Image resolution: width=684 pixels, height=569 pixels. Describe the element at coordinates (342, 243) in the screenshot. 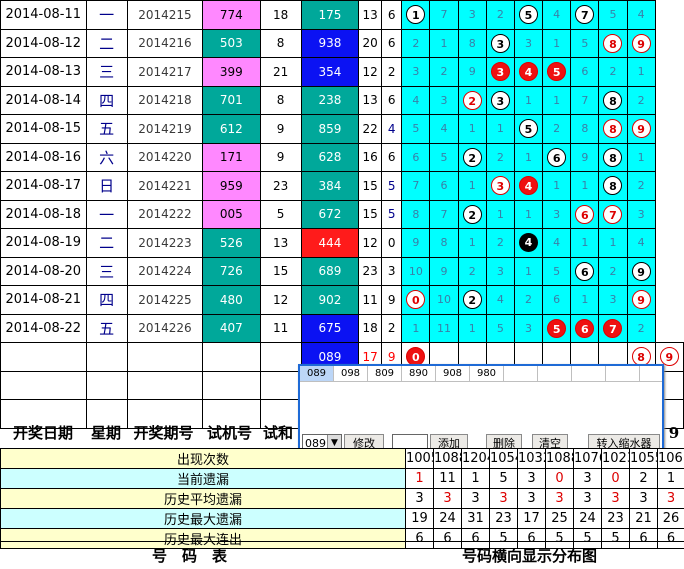

I see `table-row: 2014-08-19 二 2014223 526 13 444 12 0 9 8 1 2 4 4 1 1 4` at that location.